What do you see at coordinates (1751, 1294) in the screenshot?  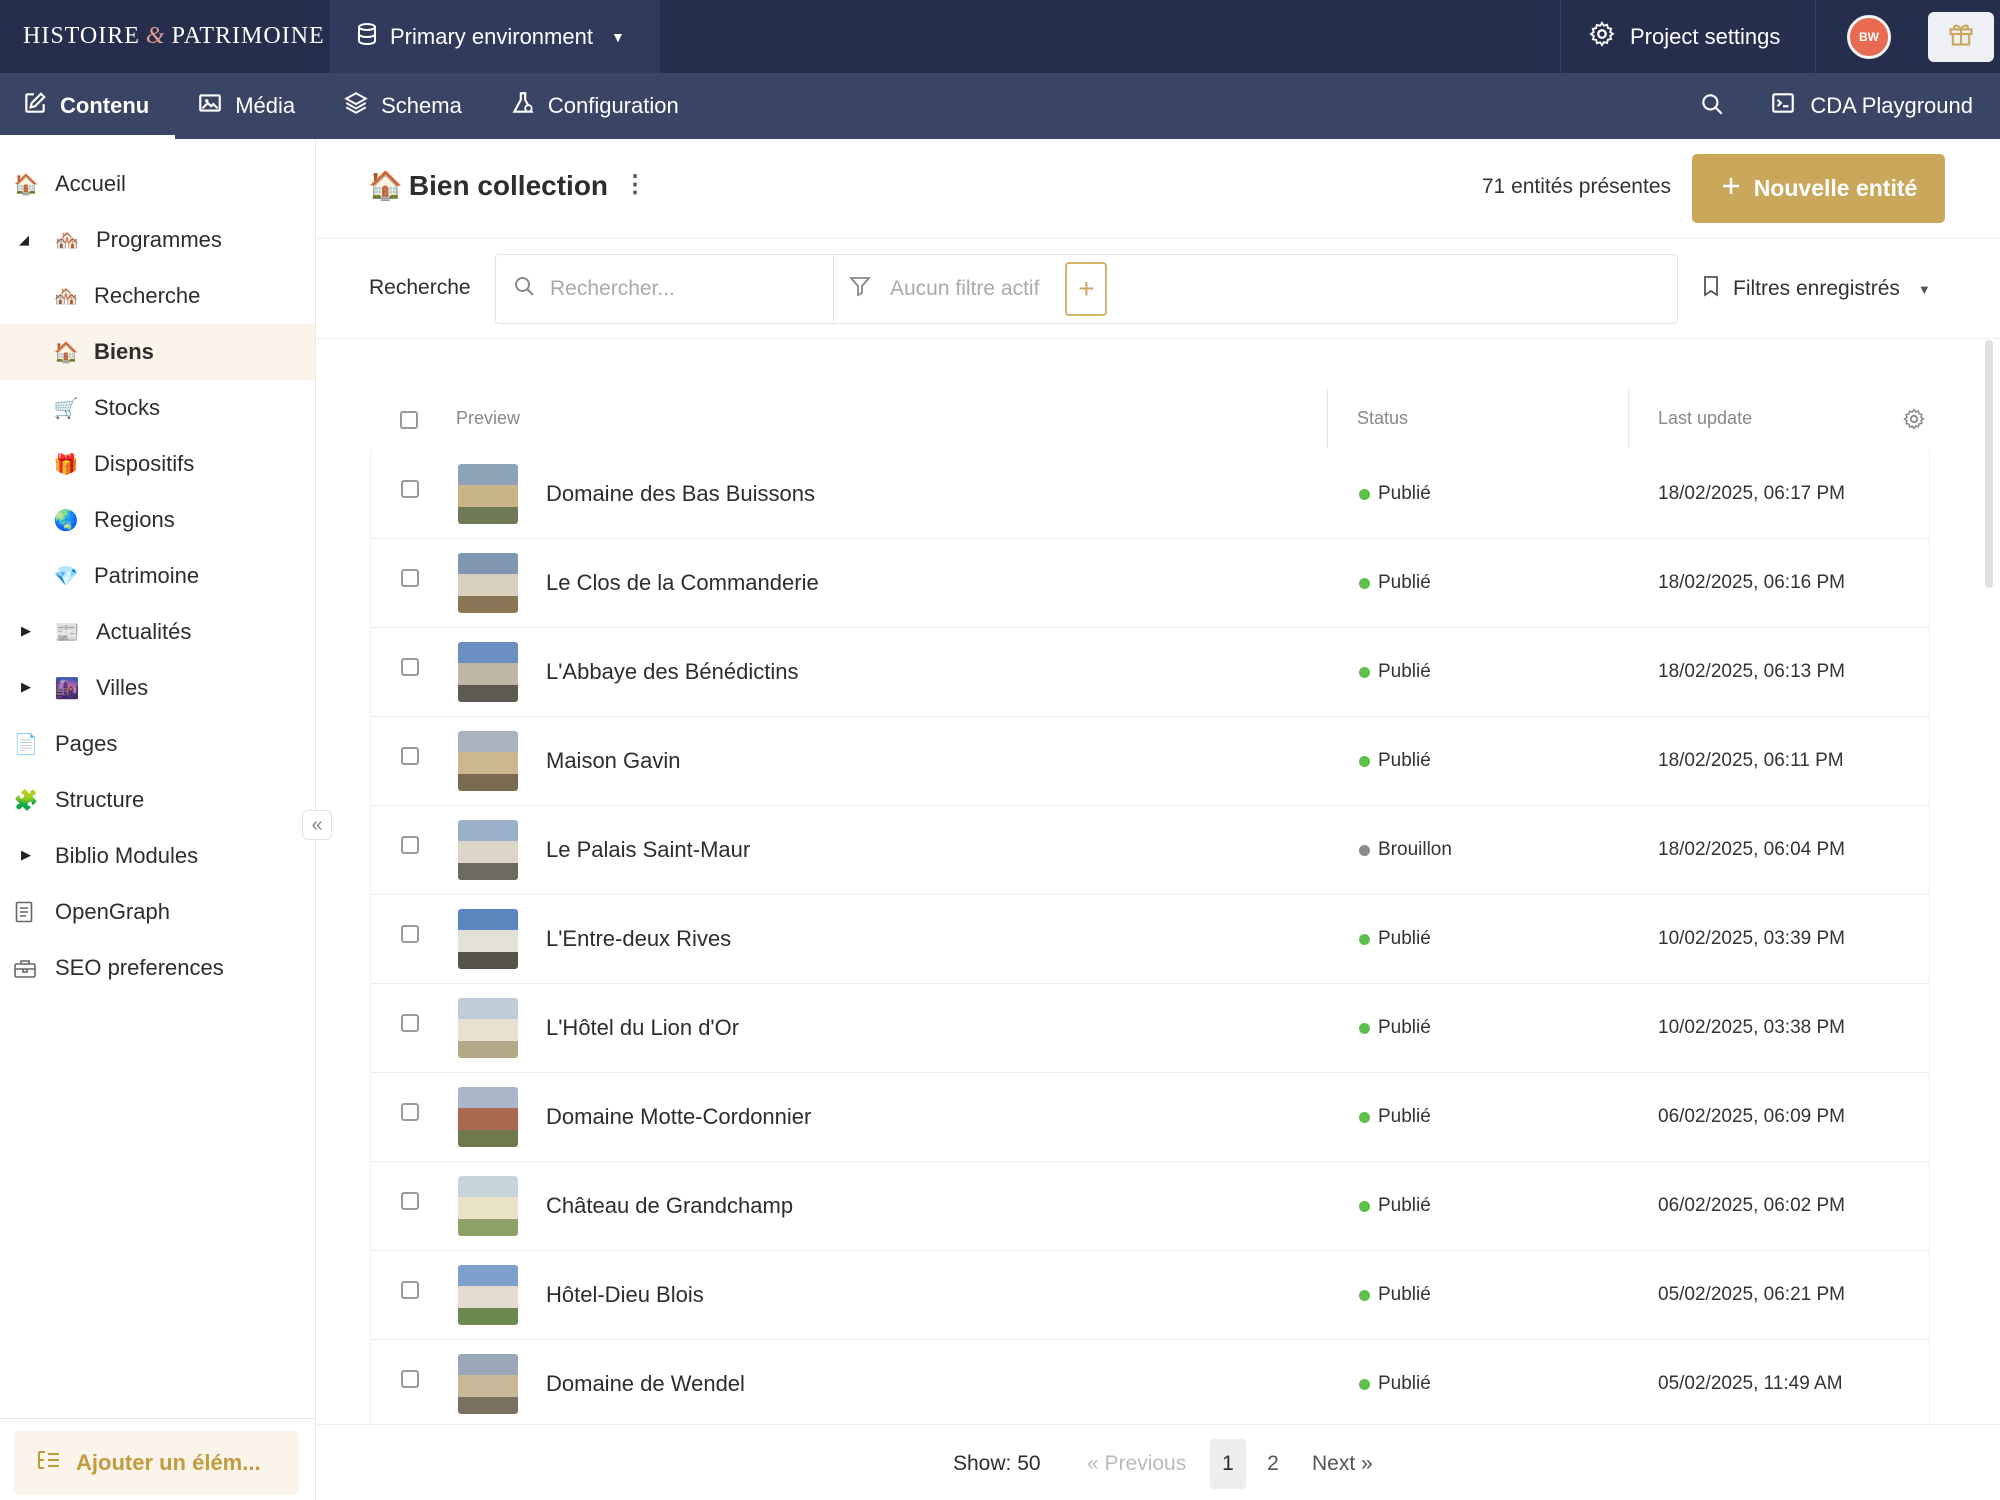 I see `last-update: 05/02/2025, 06:21 PM` at bounding box center [1751, 1294].